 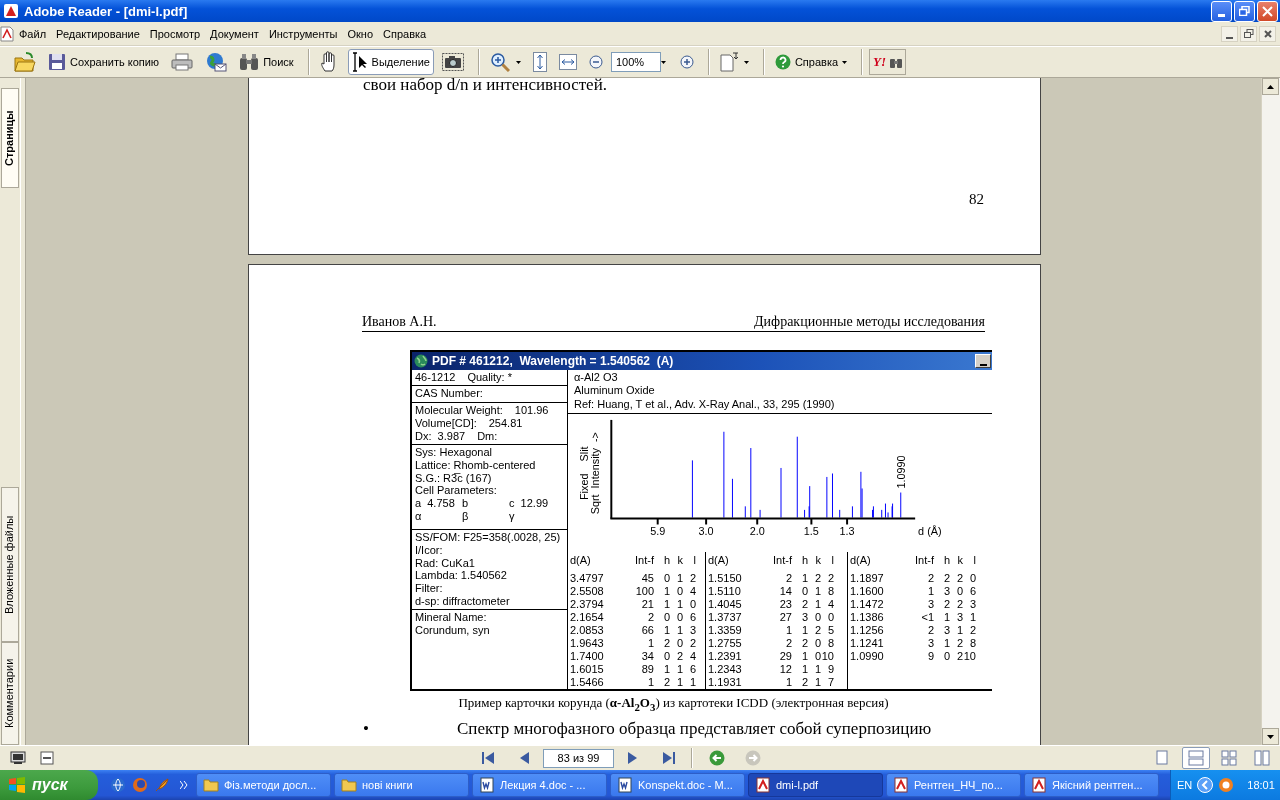 I want to click on menu-item: Просмотр, so click(x=175, y=33).